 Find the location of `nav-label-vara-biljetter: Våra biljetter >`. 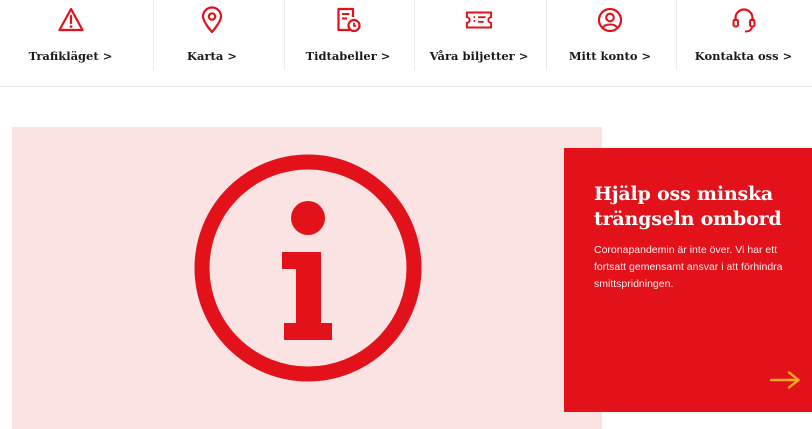

nav-label-vara-biljetter: Våra biljetter > is located at coordinates (479, 56).